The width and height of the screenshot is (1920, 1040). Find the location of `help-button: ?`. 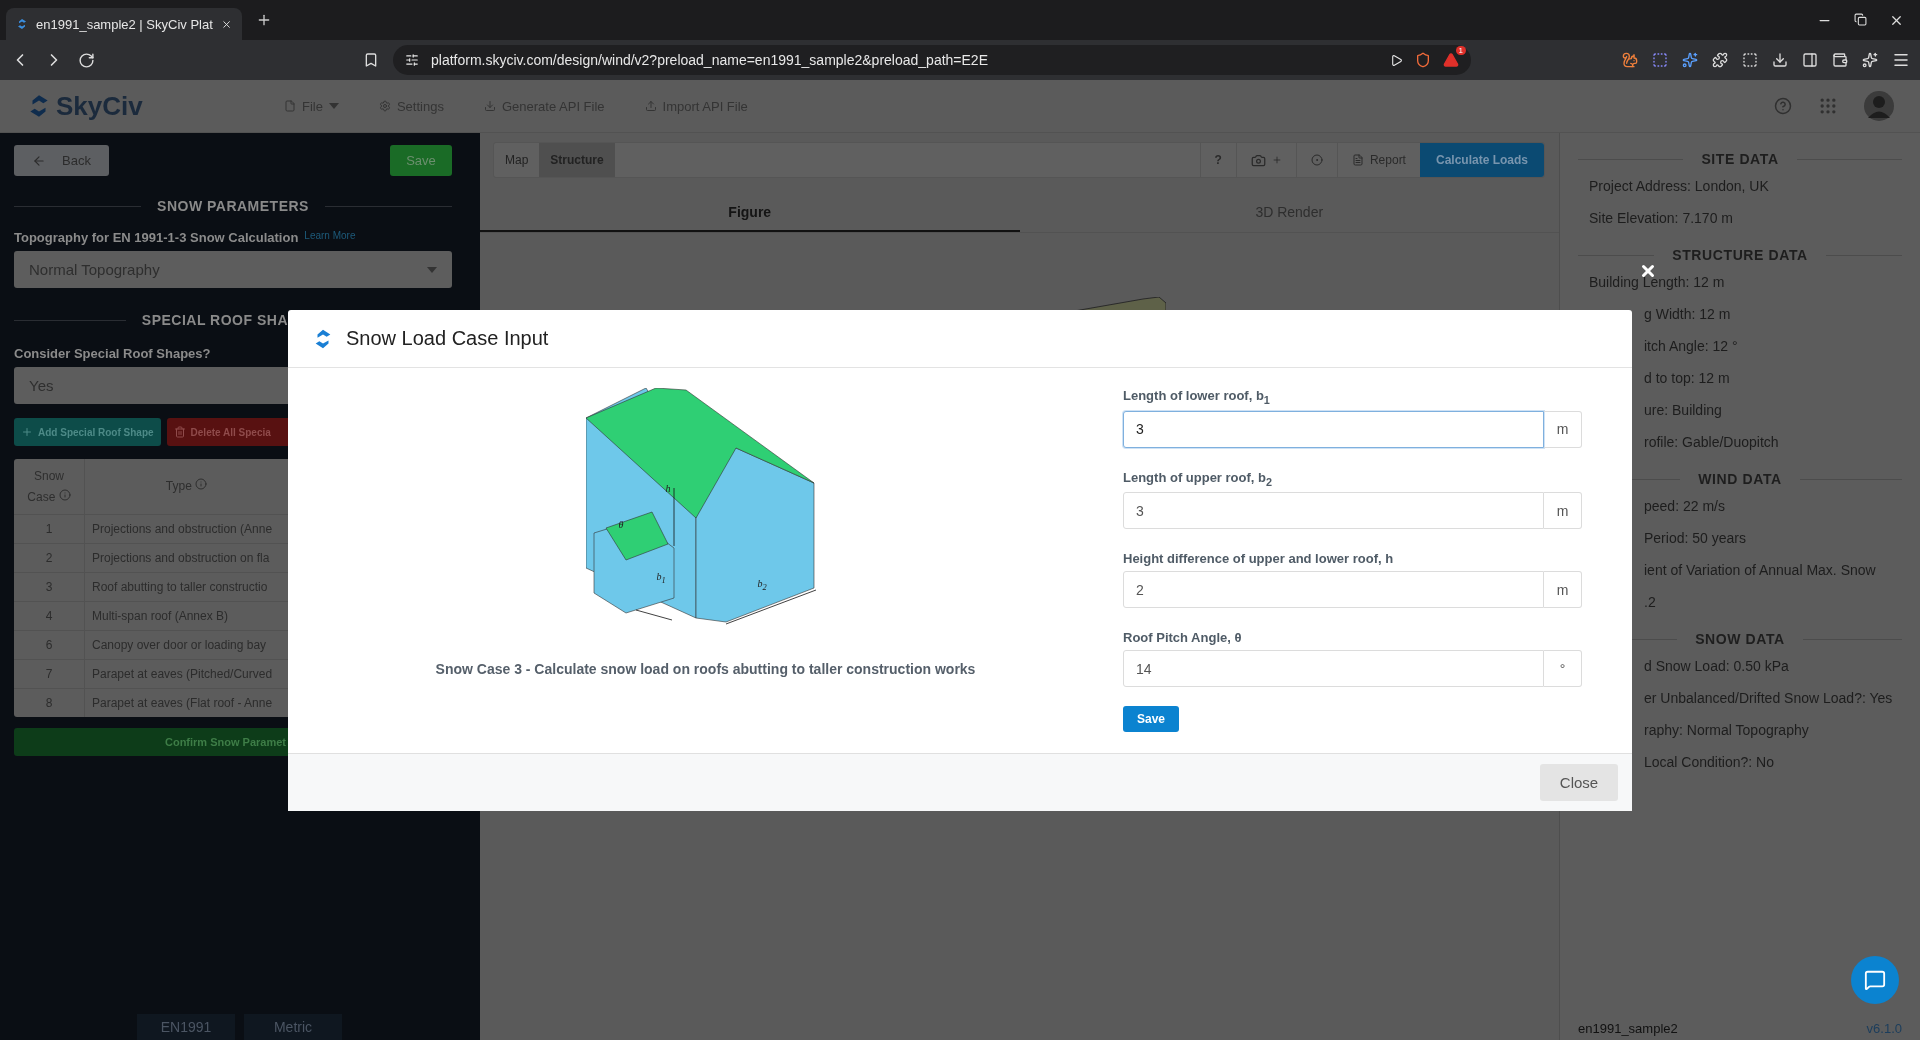

help-button: ? is located at coordinates (1217, 160).